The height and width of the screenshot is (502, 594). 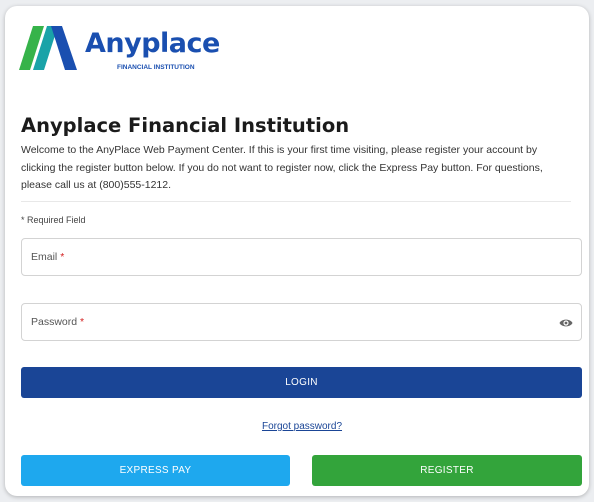 I want to click on page-title: Anyplace Financial Institution, so click(x=185, y=125).